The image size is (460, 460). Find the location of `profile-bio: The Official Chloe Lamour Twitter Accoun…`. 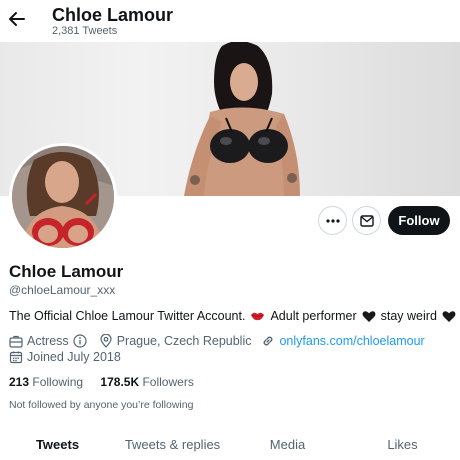

profile-bio: The Official Chloe Lamour Twitter Accoun… is located at coordinates (234, 316).